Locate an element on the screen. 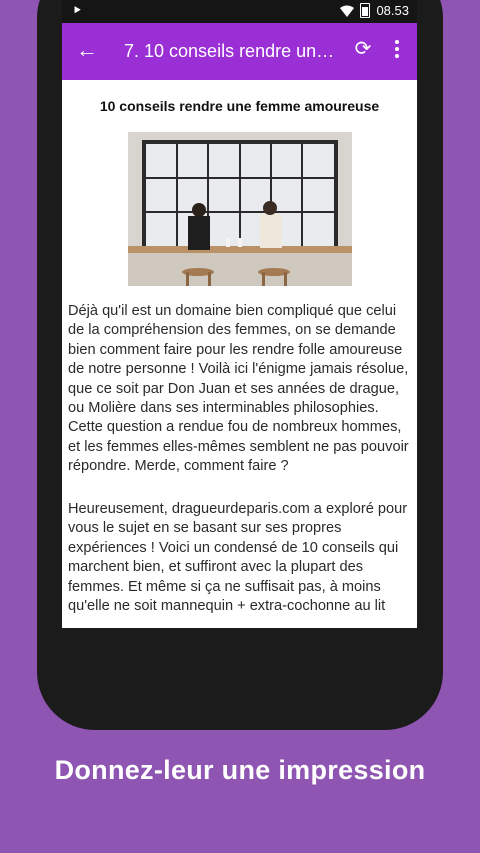  article-photo is located at coordinates (240, 209).